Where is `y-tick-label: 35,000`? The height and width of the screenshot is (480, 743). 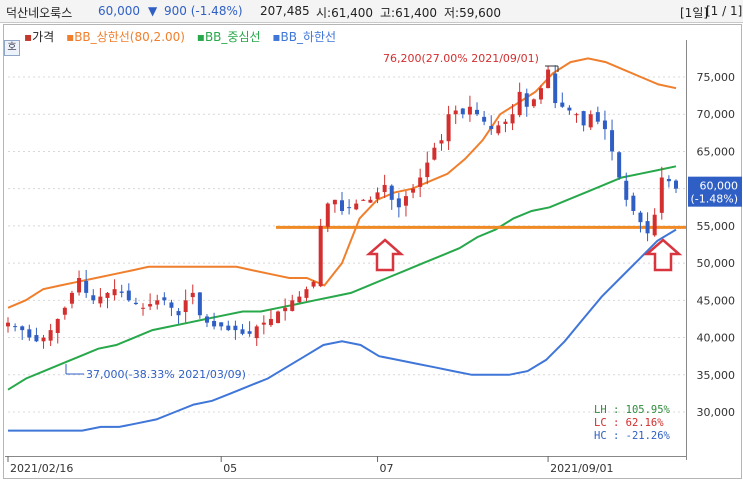 y-tick-label: 35,000 is located at coordinates (716, 375).